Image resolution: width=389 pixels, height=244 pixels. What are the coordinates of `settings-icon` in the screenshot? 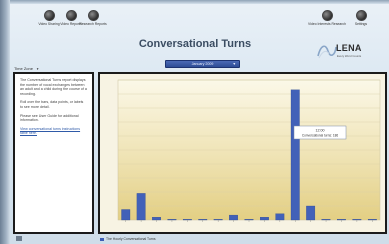 It's located at (361, 15).